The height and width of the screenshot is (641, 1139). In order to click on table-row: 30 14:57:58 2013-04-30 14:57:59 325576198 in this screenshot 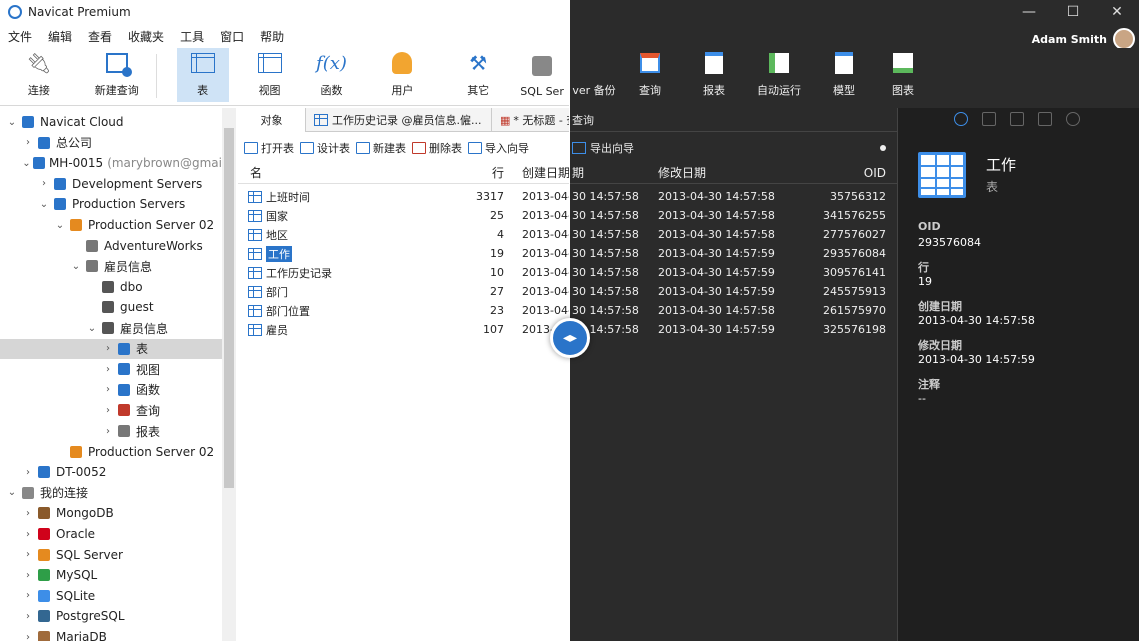, I will do `click(734, 329)`.